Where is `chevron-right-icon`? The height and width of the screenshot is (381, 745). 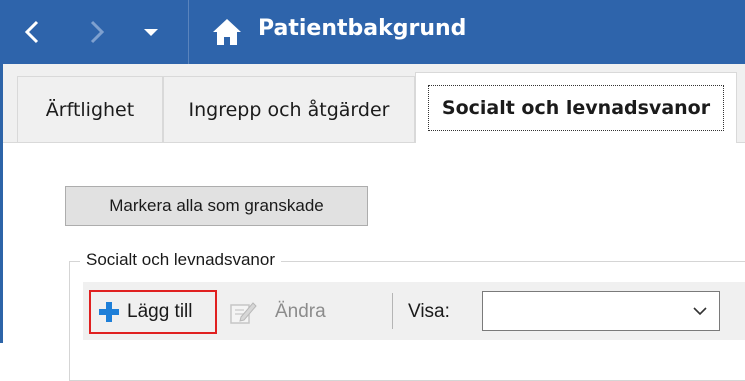
chevron-right-icon is located at coordinates (97, 32).